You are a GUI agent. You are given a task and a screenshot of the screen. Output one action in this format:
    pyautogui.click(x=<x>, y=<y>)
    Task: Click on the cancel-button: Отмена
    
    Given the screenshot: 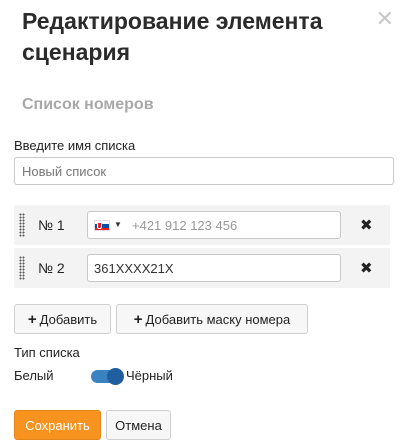 What is the action you would take?
    pyautogui.click(x=138, y=425)
    